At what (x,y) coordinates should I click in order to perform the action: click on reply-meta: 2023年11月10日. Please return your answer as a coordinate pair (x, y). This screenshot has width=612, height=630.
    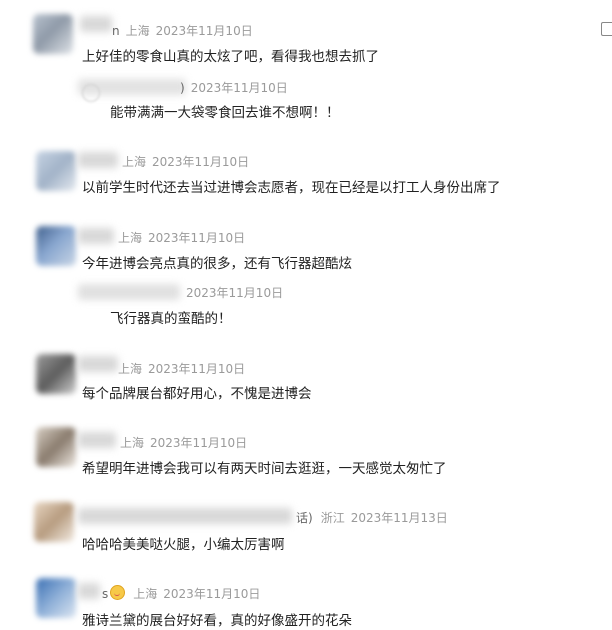
    Looking at the image, I should click on (234, 292).